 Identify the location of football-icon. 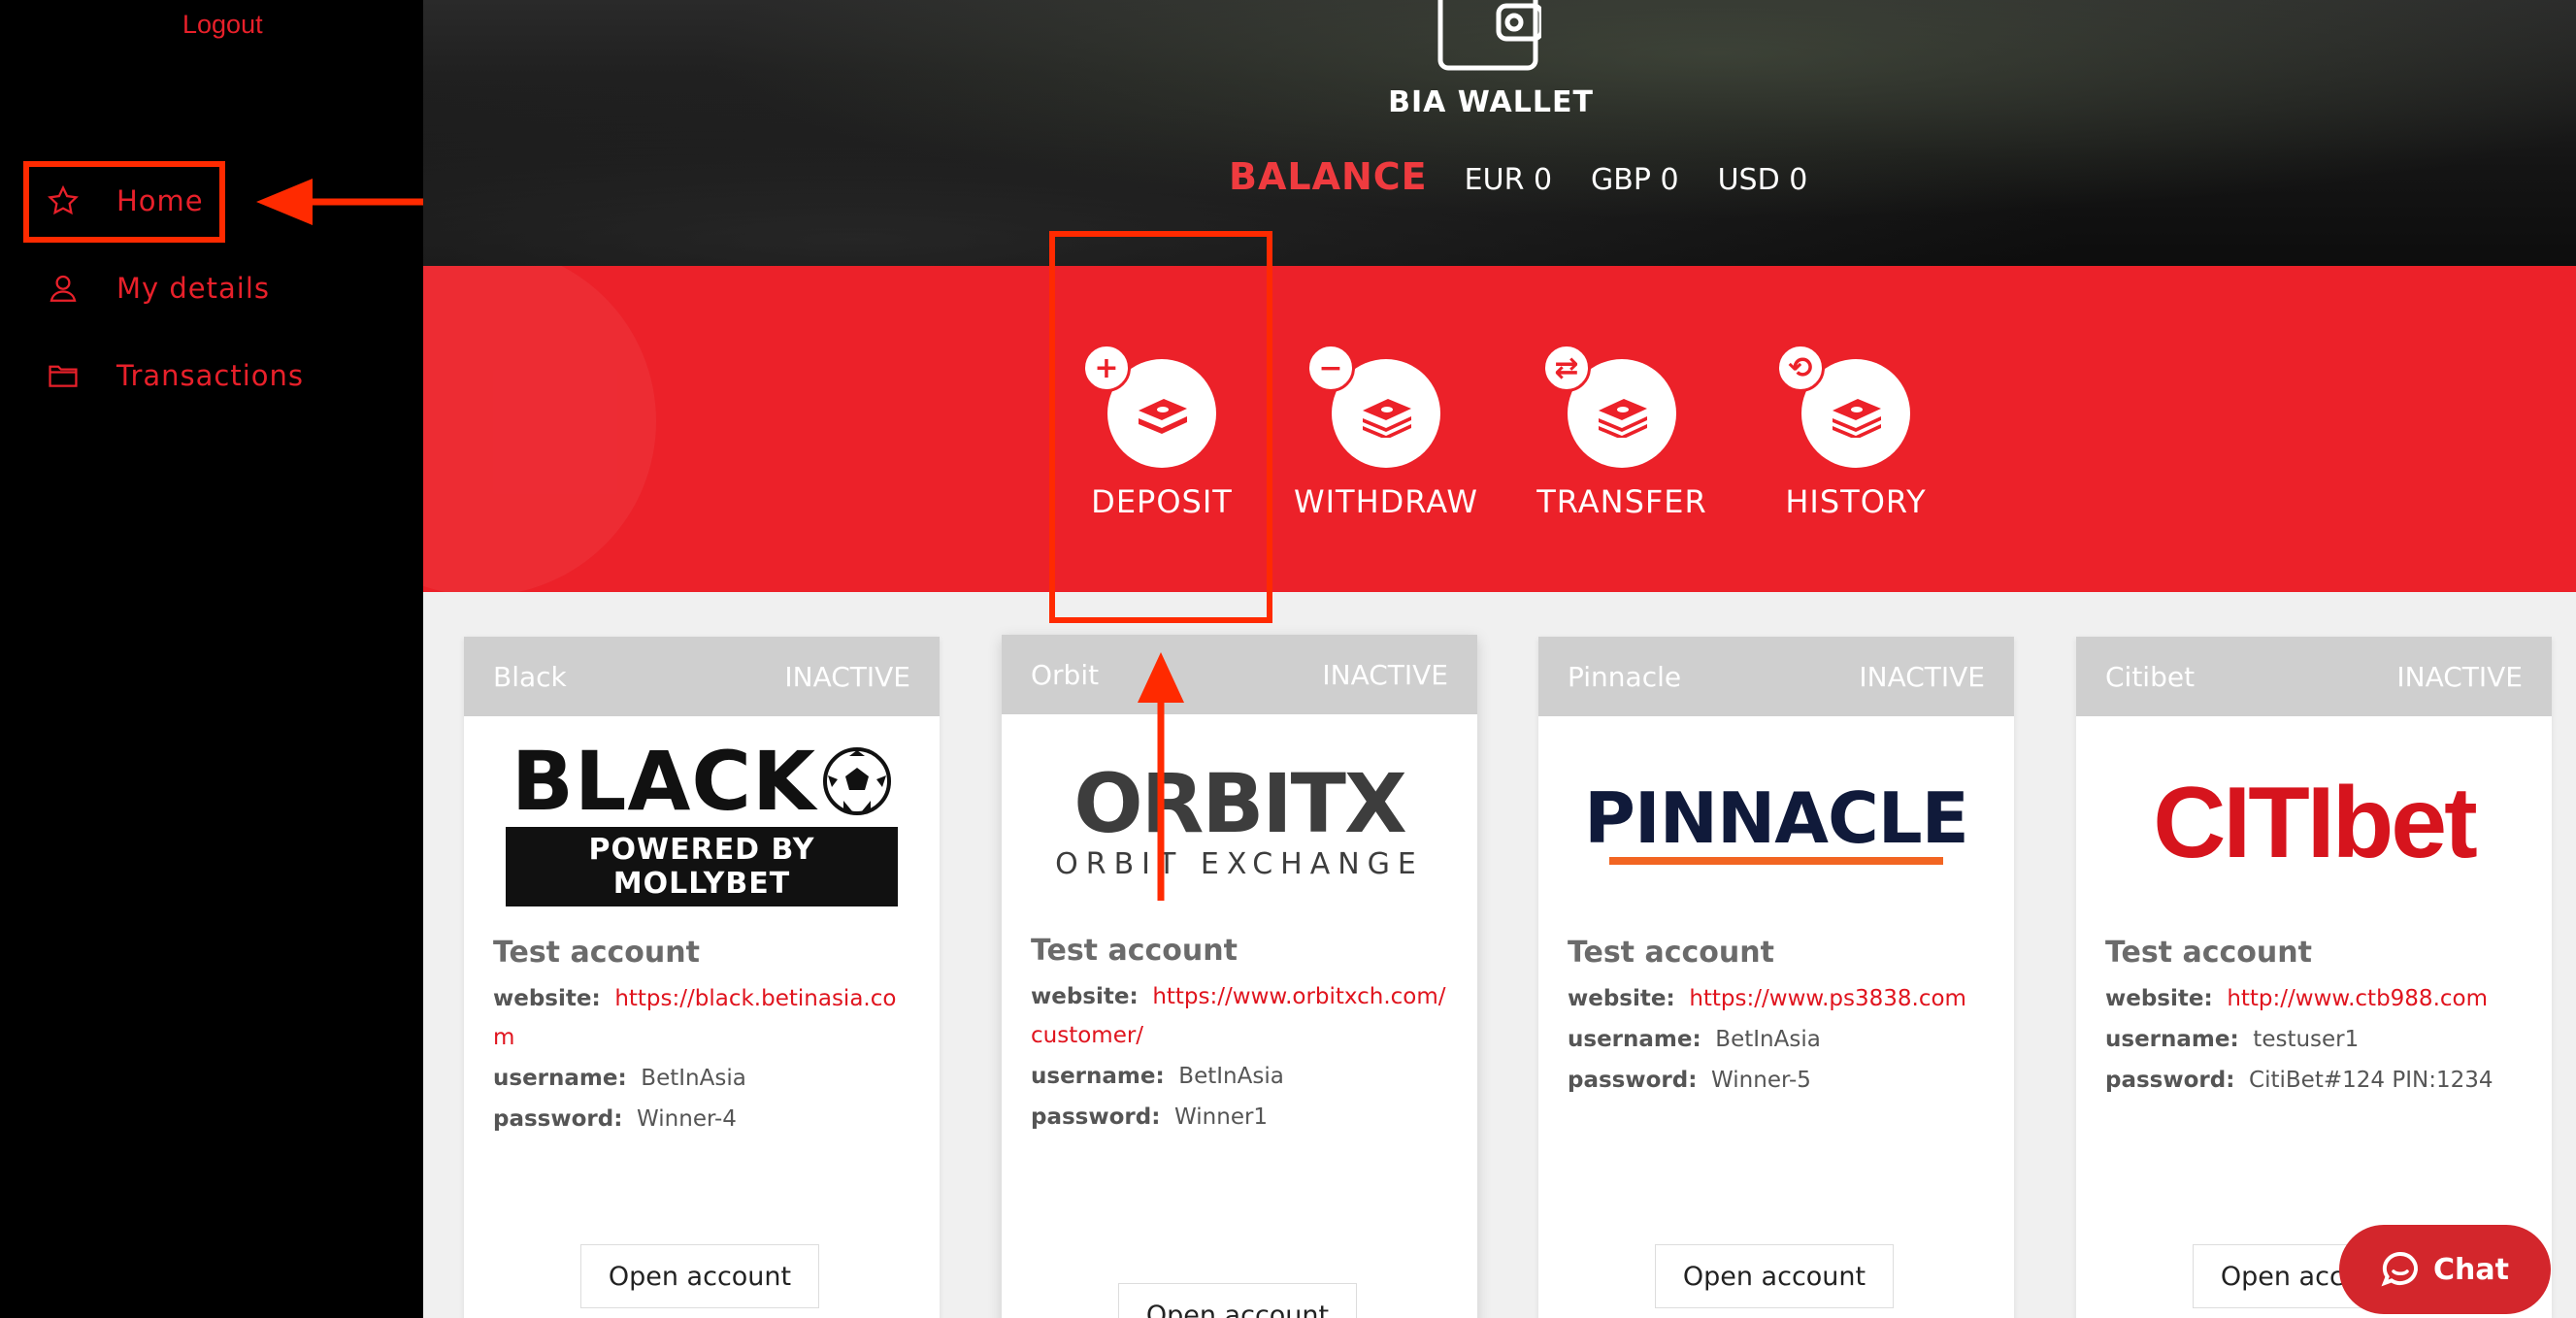
(858, 781).